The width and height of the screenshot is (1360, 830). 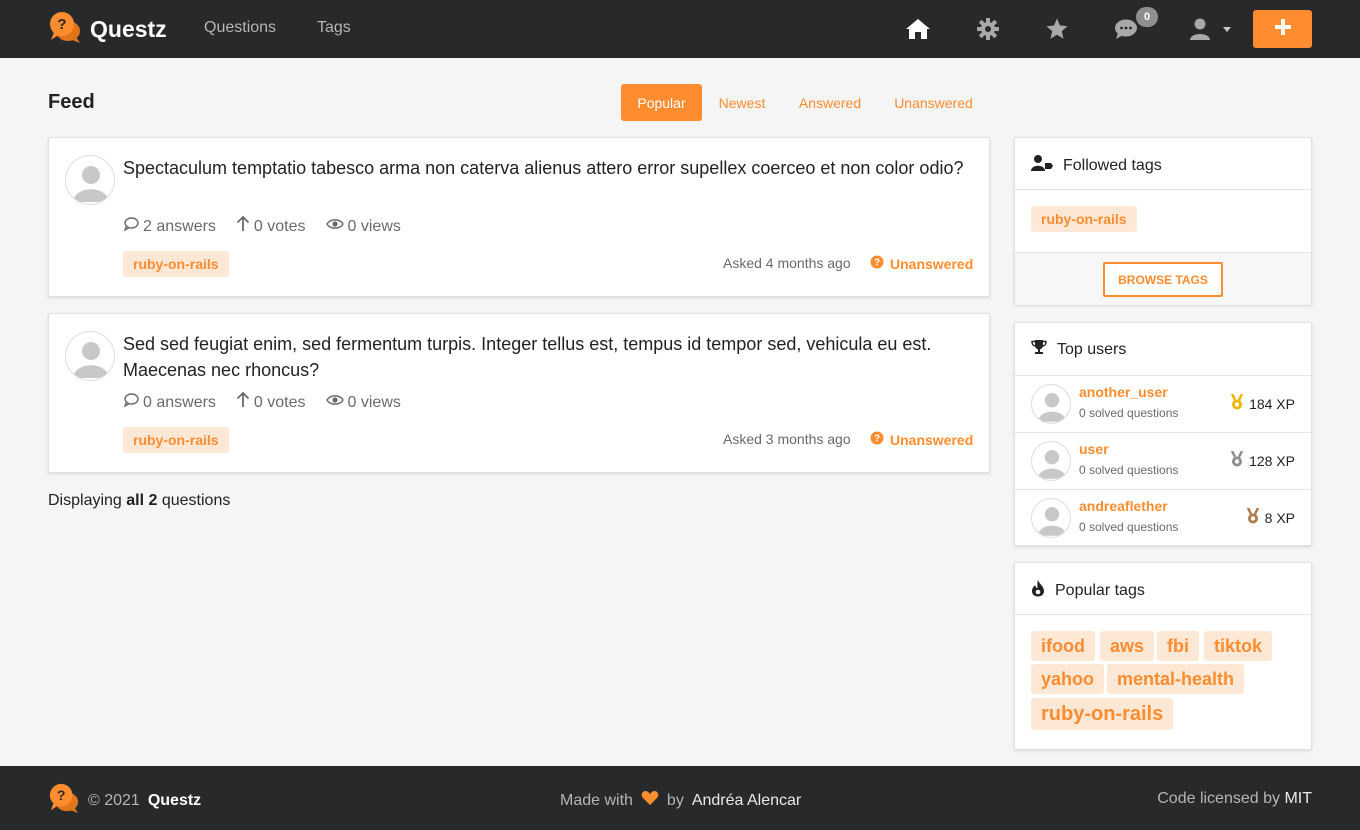 I want to click on user-name-link: user, so click(x=1094, y=449).